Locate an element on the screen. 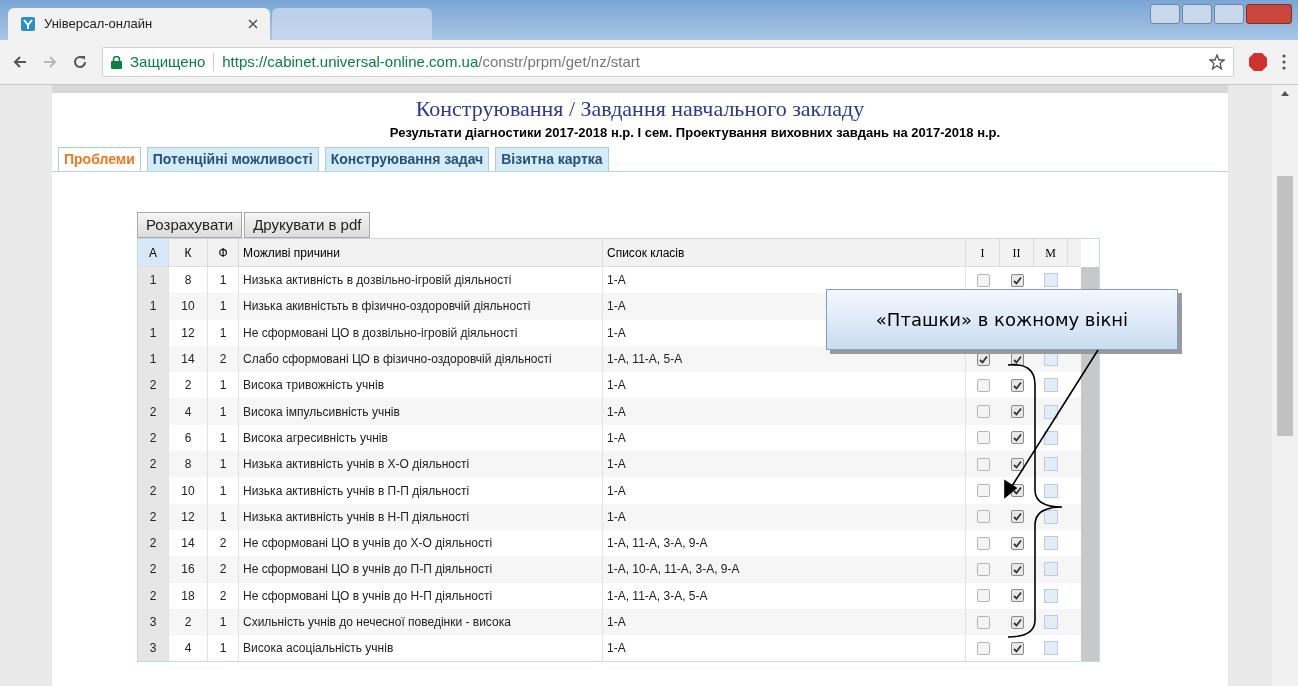  url-text: https://cabinet.universal-online.com.ua/constr/prpm/get/nz/start is located at coordinates (431, 61).